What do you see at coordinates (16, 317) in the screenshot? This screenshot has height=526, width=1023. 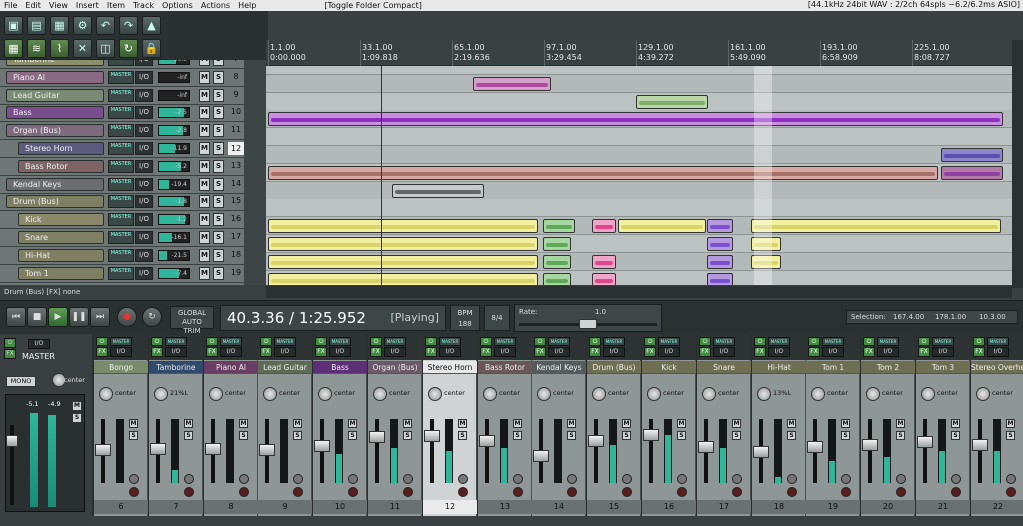 I see `go-to-start-button: ⏮` at bounding box center [16, 317].